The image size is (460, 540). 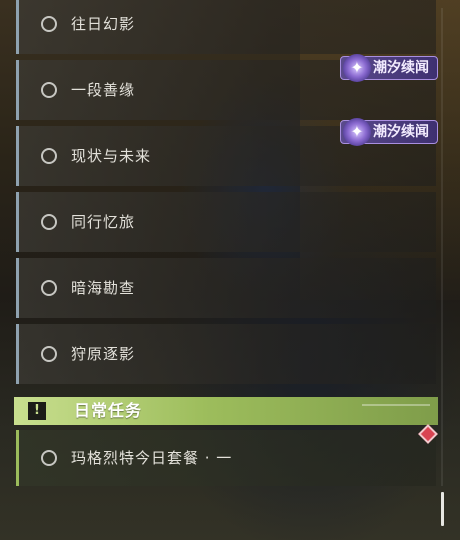 I want to click on quest-row-6: 狩原逐影, so click(x=226, y=354).